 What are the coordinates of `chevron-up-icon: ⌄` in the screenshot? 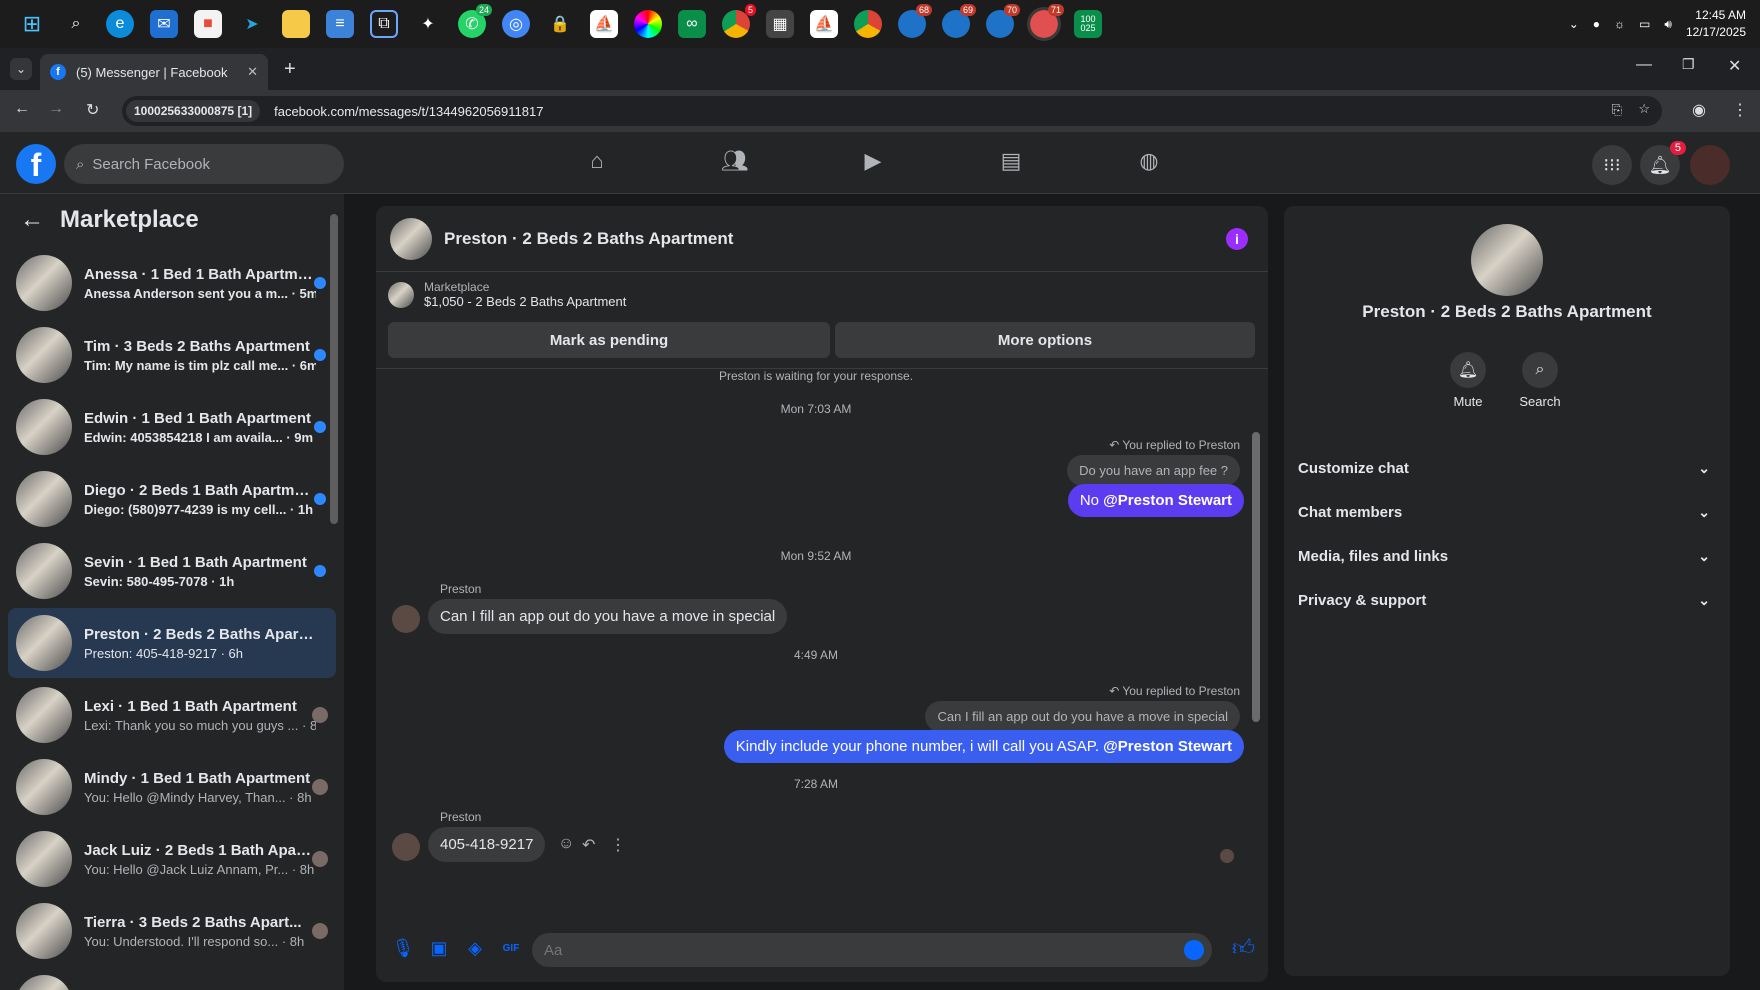 It's located at (1574, 24).